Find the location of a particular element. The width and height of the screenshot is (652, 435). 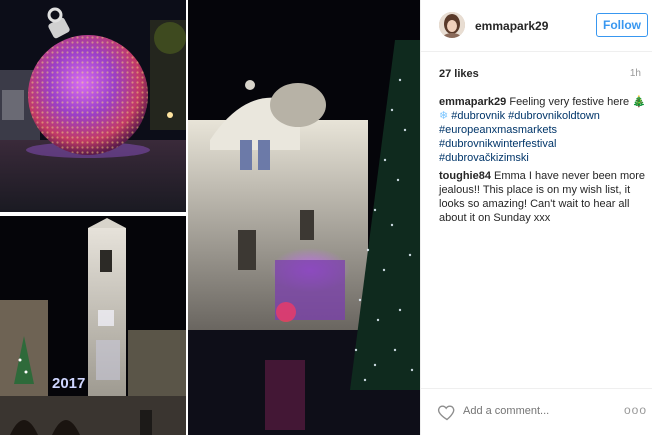

post-time: 1h is located at coordinates (635, 73).